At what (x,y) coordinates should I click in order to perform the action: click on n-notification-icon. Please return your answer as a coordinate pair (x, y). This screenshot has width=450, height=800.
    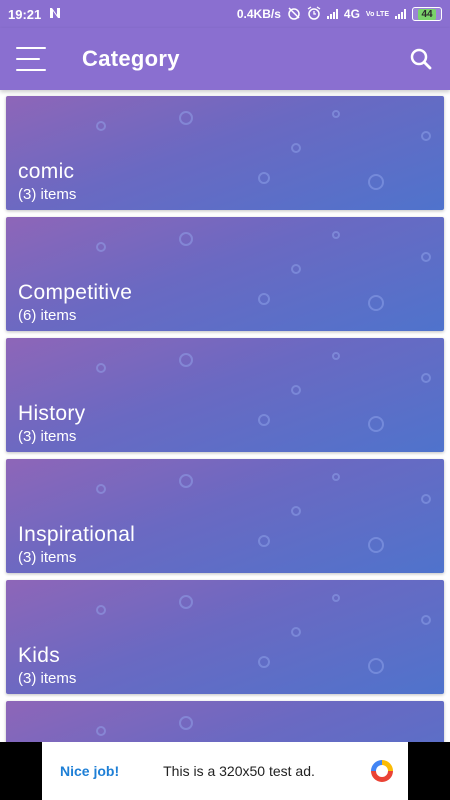
    Looking at the image, I should click on (55, 14).